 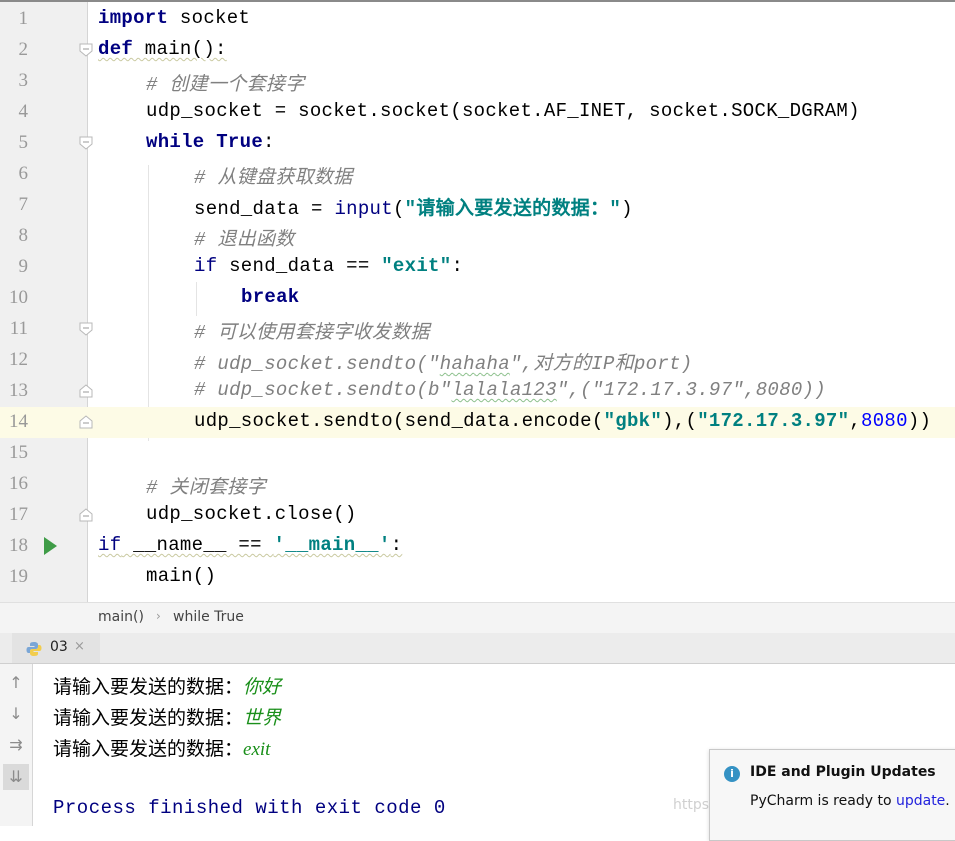 I want to click on notification-text: ., so click(x=947, y=801).